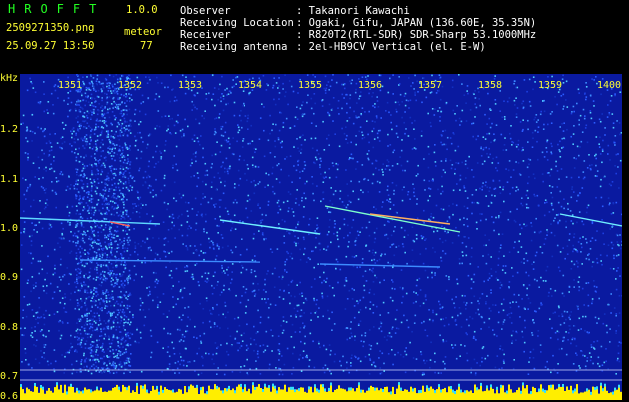 The height and width of the screenshot is (402, 629). I want to click on y-tick-label: 0.6, so click(10, 397).